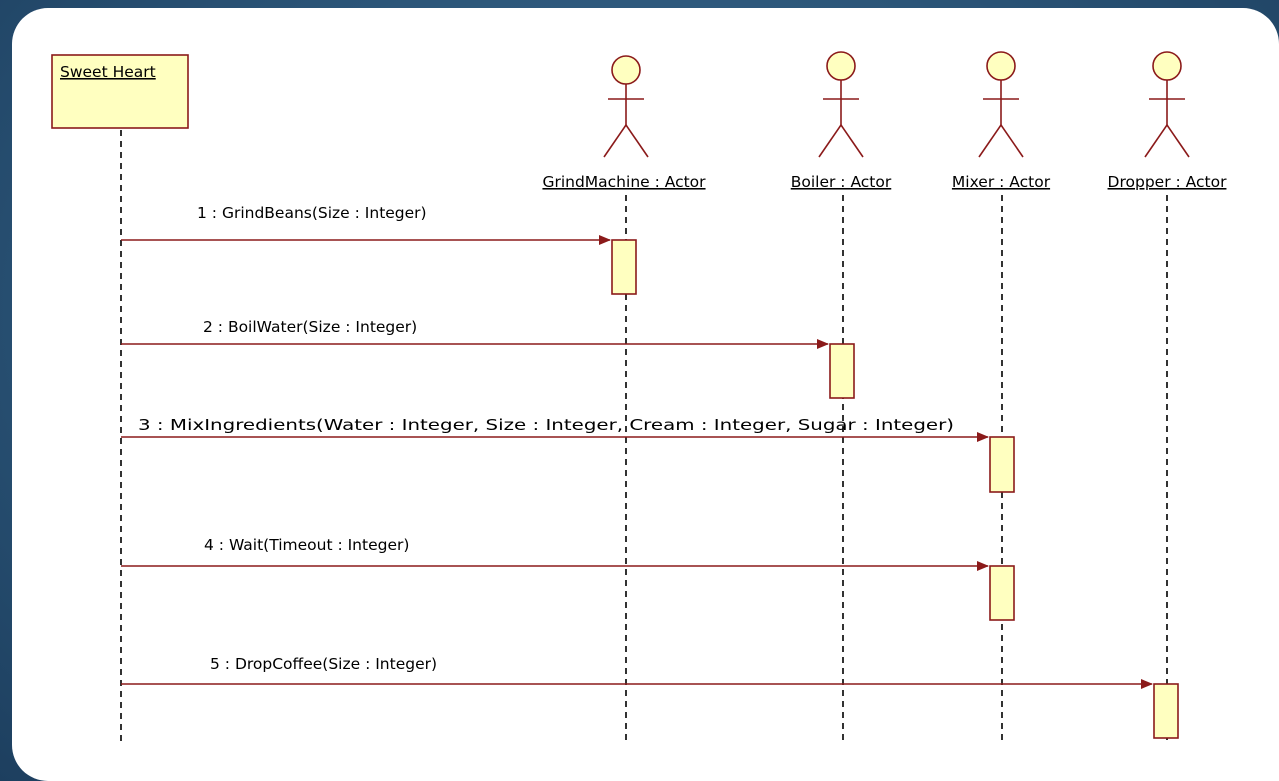 This screenshot has width=1279, height=781. I want to click on actor-dropper: Dropper : Actor, so click(1168, 121).